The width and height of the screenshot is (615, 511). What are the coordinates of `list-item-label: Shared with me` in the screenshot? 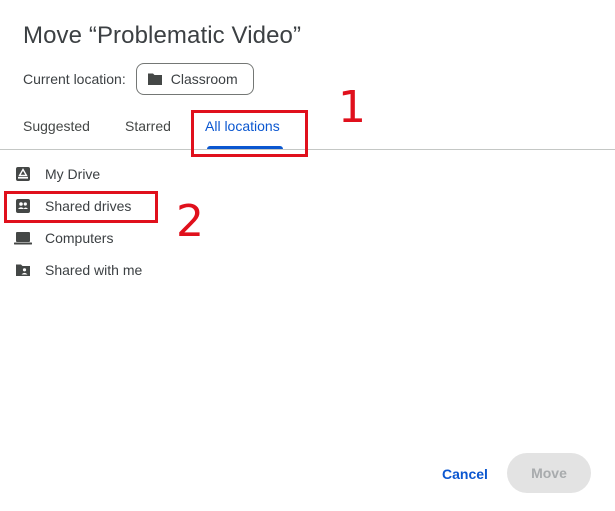 It's located at (94, 270).